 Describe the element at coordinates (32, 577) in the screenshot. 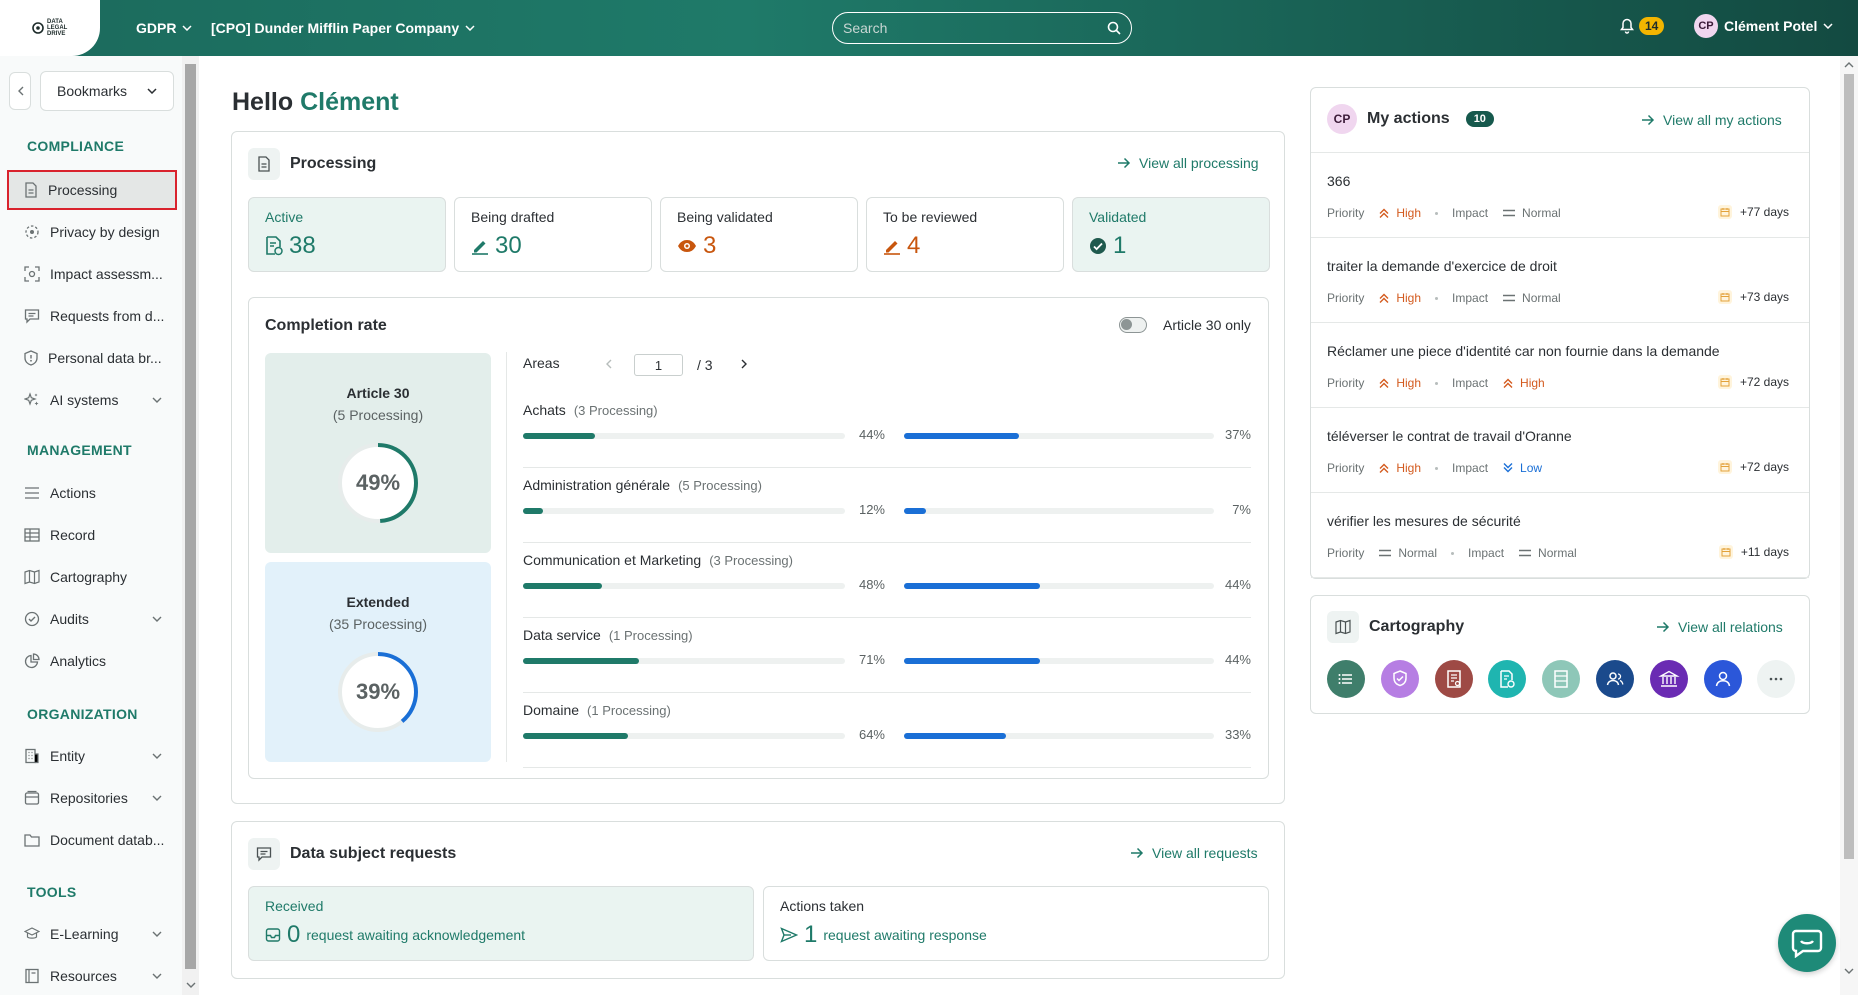

I see `map-icon` at that location.